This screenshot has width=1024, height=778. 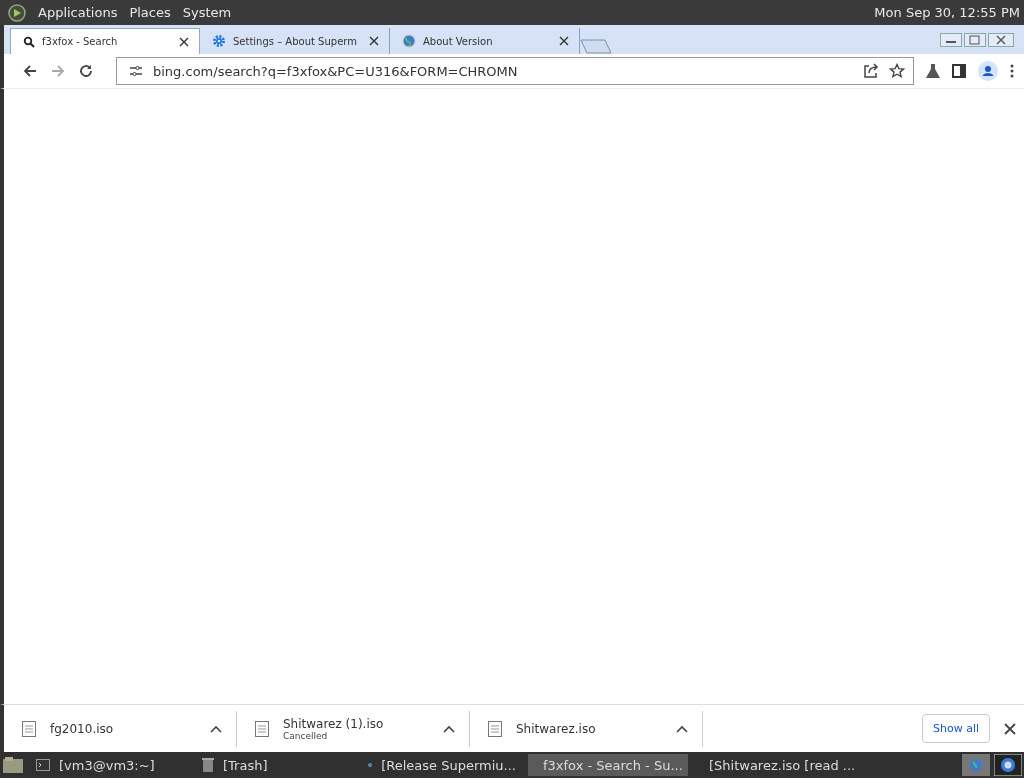 What do you see at coordinates (13, 765) in the screenshot?
I see `desktop-icon` at bounding box center [13, 765].